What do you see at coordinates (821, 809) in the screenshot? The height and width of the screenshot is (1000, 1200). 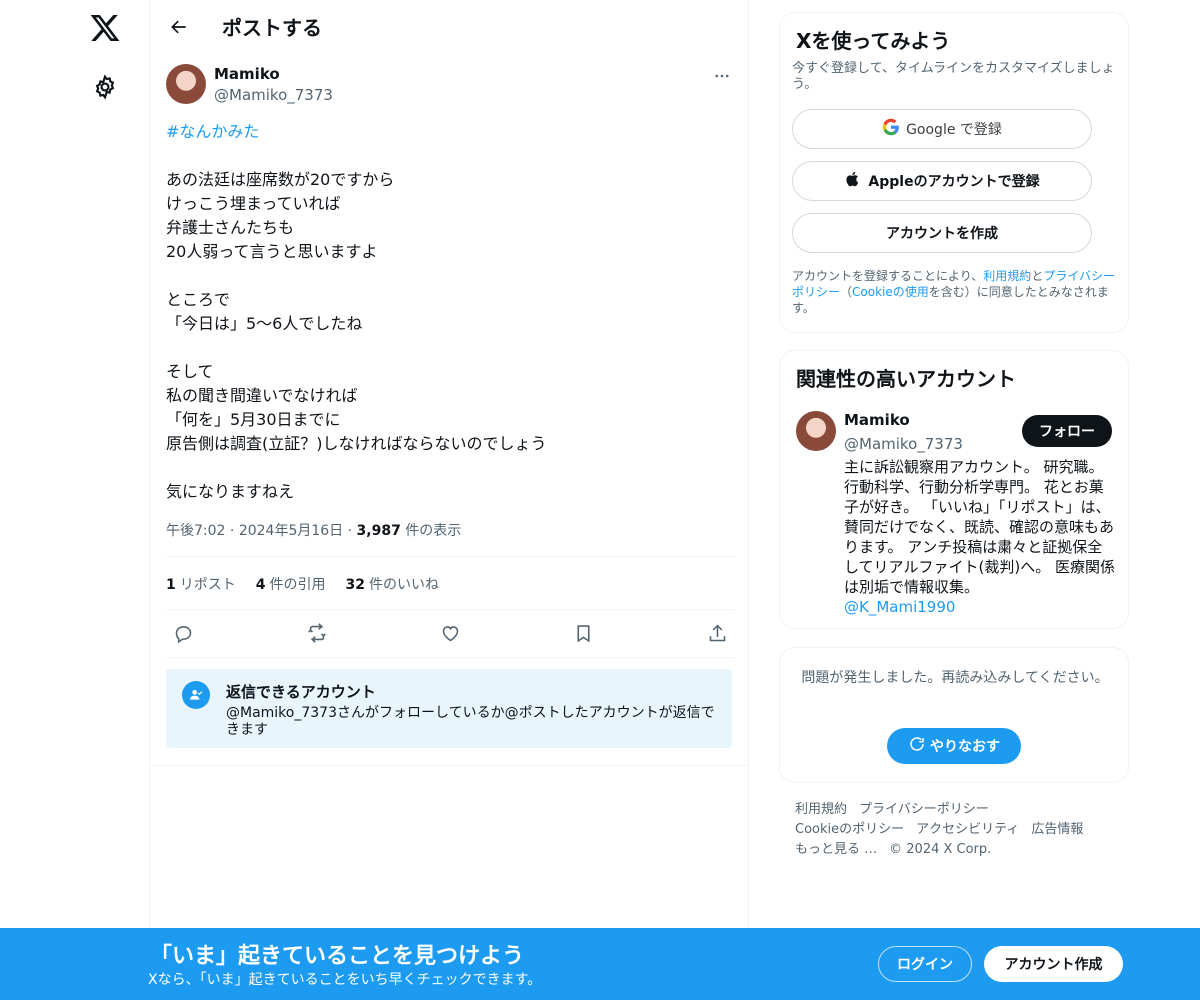 I see `footer-link-terms: 利用規約` at bounding box center [821, 809].